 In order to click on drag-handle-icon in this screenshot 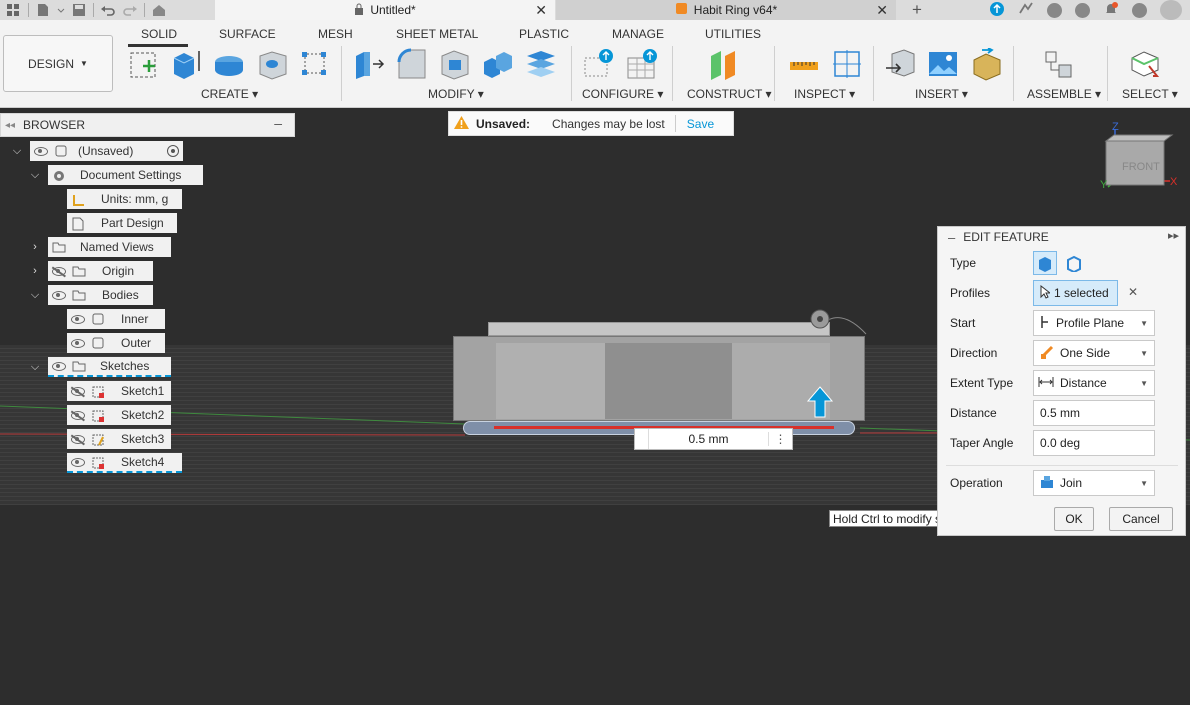, I will do `click(642, 439)`.